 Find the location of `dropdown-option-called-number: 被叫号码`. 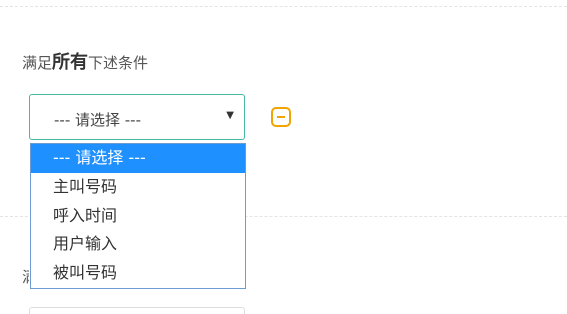

dropdown-option-called-number: 被叫号码 is located at coordinates (138, 273).